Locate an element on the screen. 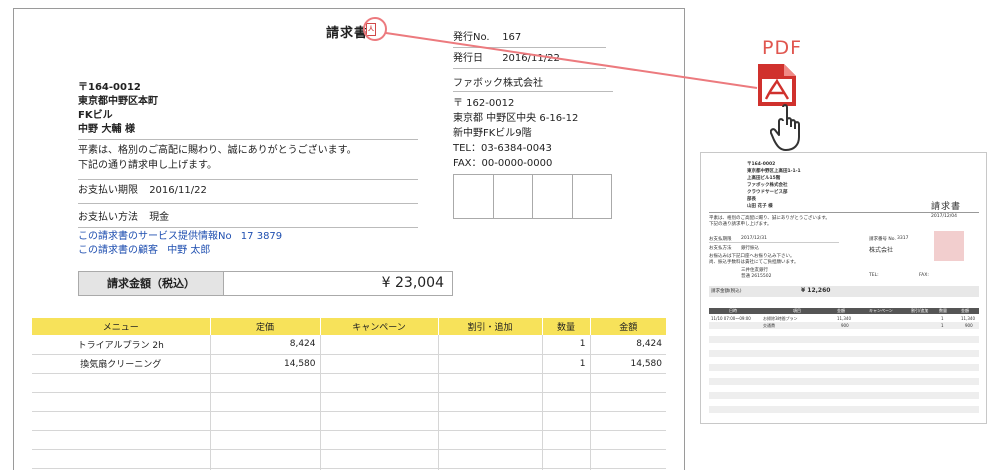 The height and width of the screenshot is (470, 1000). preview-cell: 交通費 is located at coordinates (769, 325).